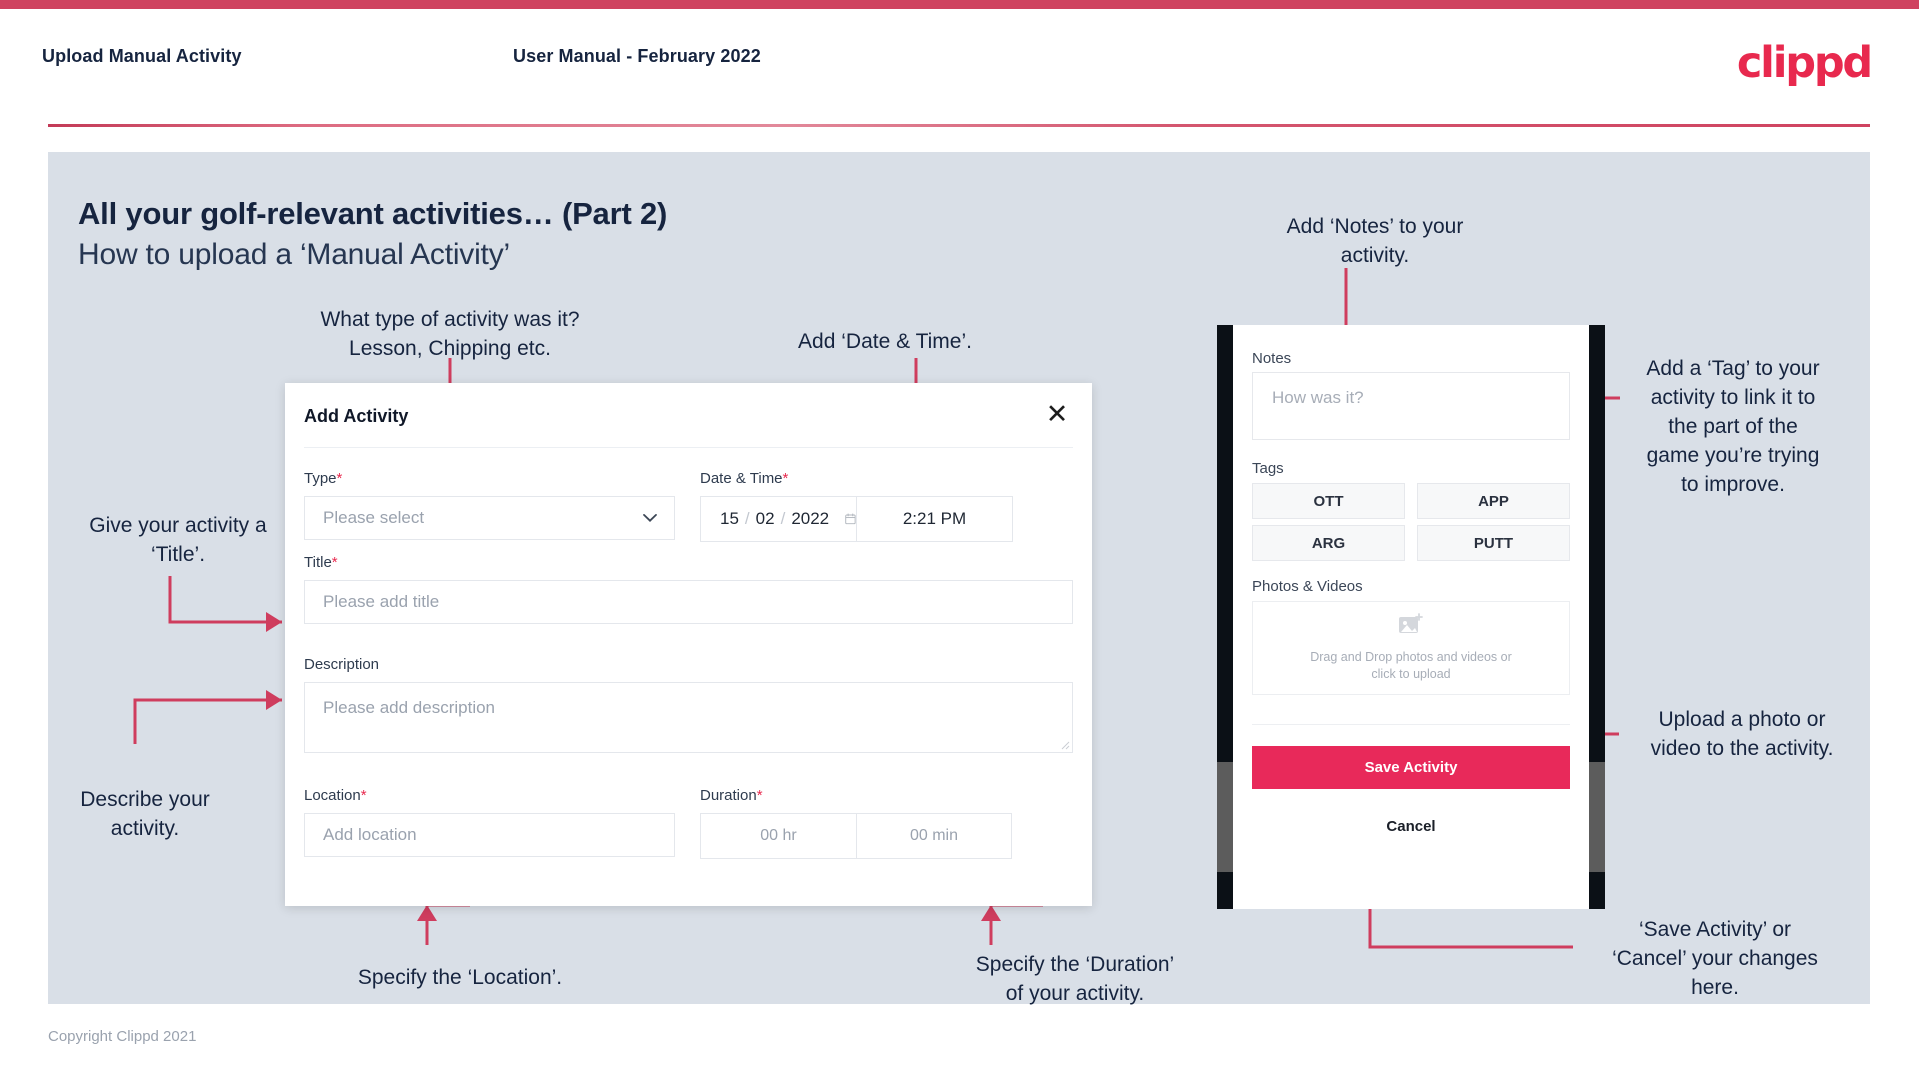 This screenshot has width=1919, height=1079. What do you see at coordinates (1272, 358) in the screenshot?
I see `notes-label: Notes` at bounding box center [1272, 358].